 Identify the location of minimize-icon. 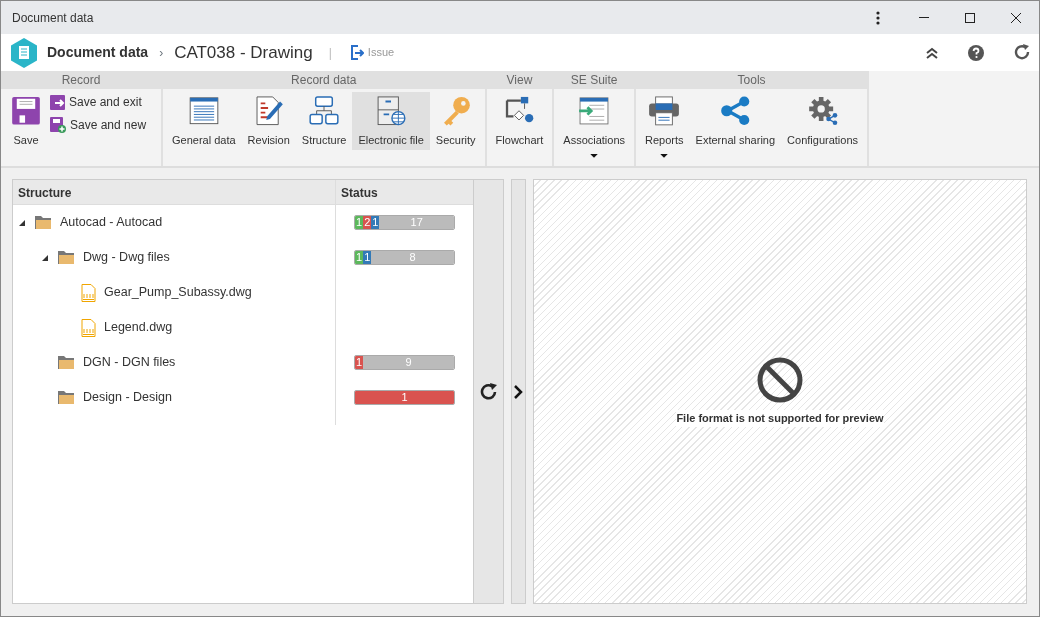
(924, 17).